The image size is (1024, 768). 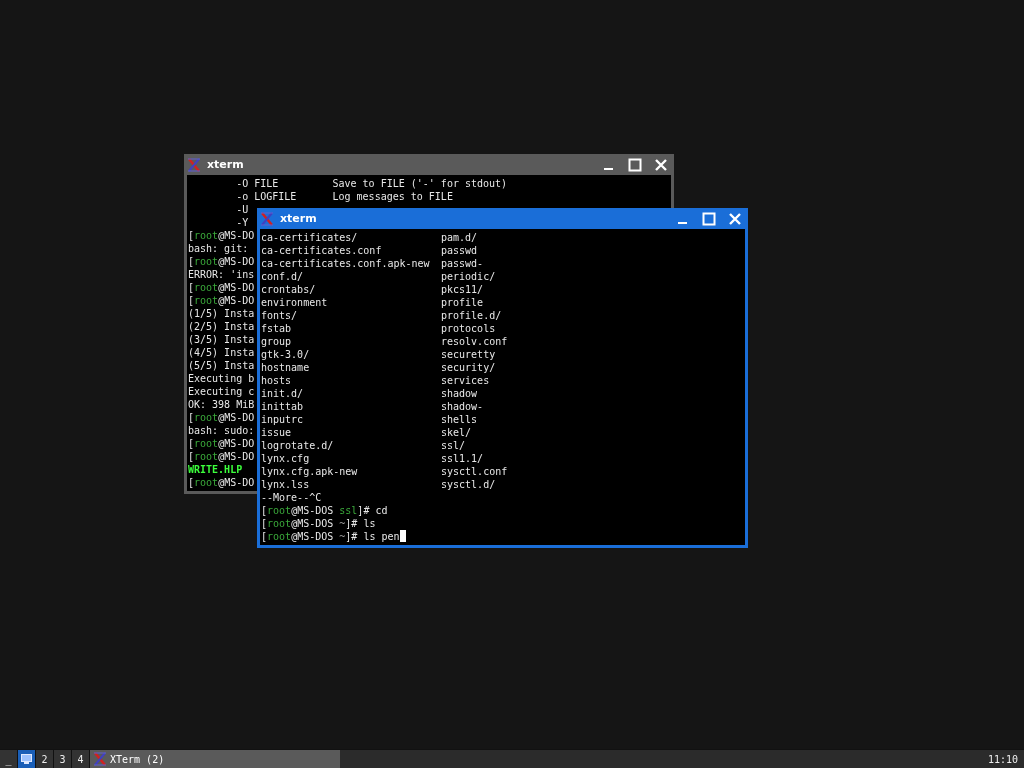 I want to click on file-name: resolv.conf, so click(x=474, y=341).